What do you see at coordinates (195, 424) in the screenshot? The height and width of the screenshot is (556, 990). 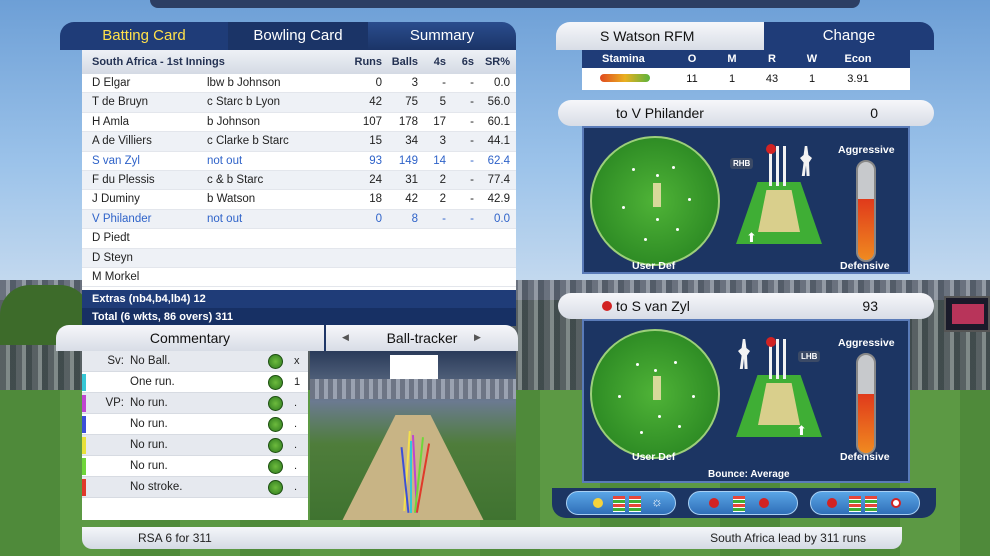 I see `commentary-row: No run..` at bounding box center [195, 424].